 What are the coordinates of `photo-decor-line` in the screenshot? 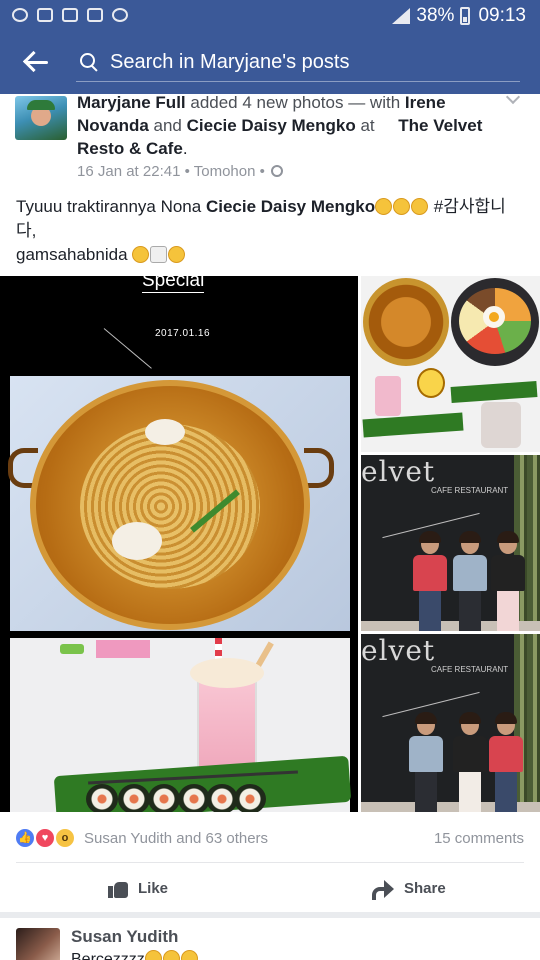 It's located at (127, 348).